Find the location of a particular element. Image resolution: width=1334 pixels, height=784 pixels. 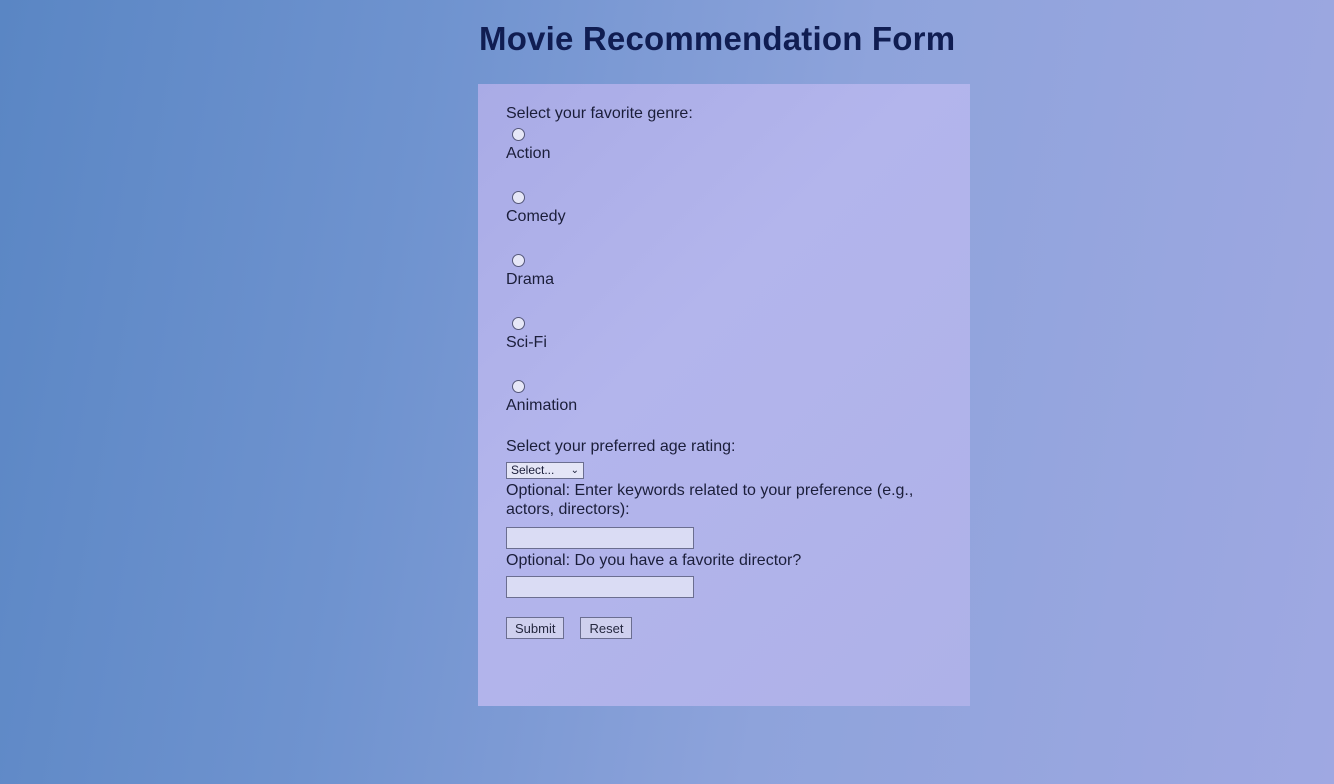

age-rating-select: Select... ⌄ is located at coordinates (545, 470).